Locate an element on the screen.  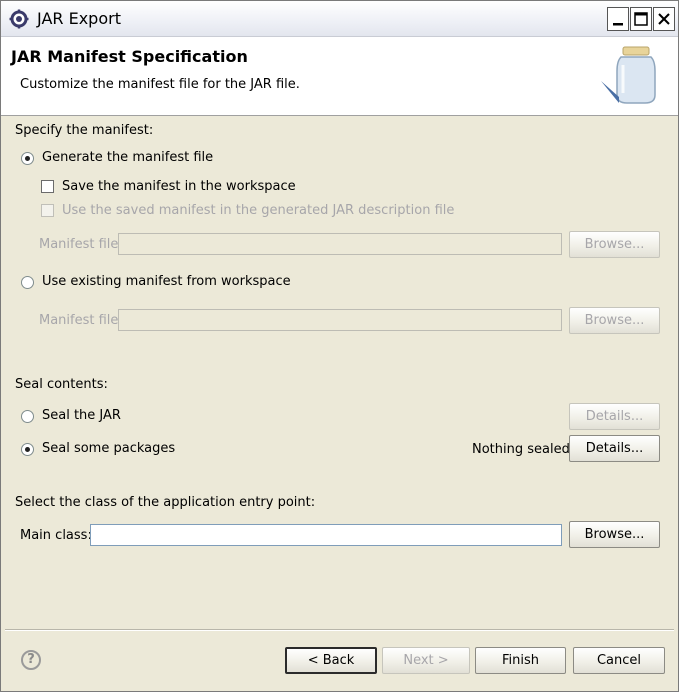
seal-contents-label: Seal contents: is located at coordinates (61, 384).